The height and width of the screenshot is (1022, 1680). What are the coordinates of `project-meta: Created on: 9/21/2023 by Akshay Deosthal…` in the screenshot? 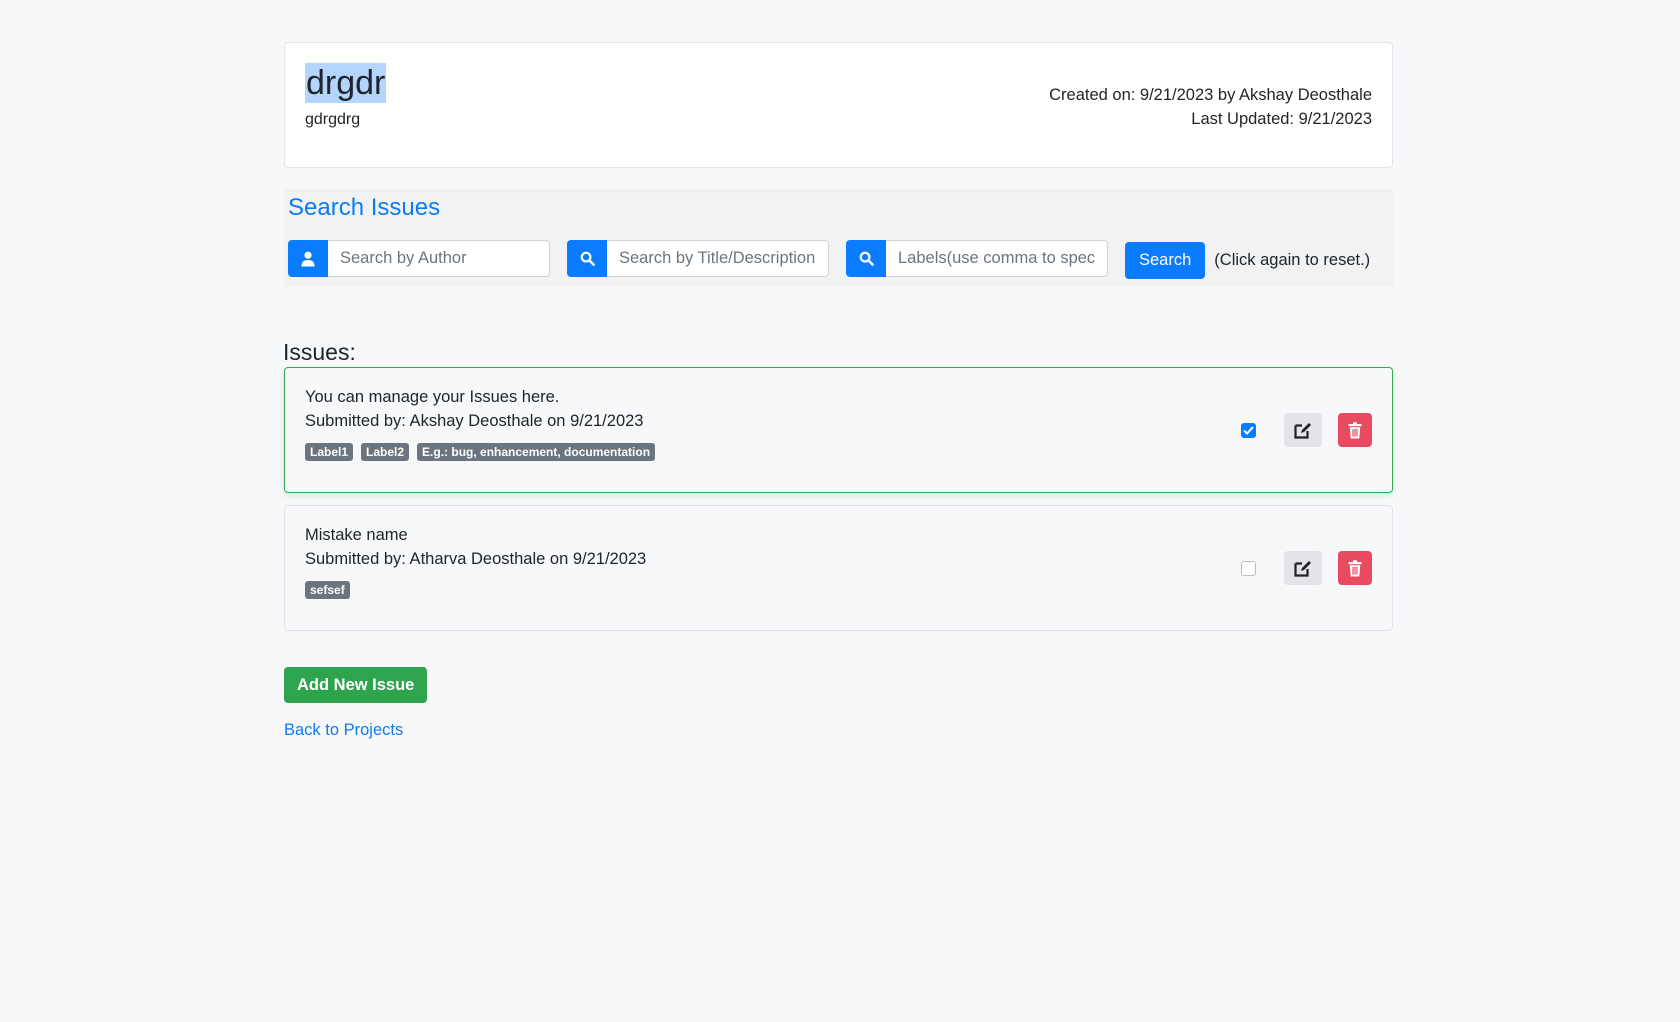 It's located at (1210, 107).